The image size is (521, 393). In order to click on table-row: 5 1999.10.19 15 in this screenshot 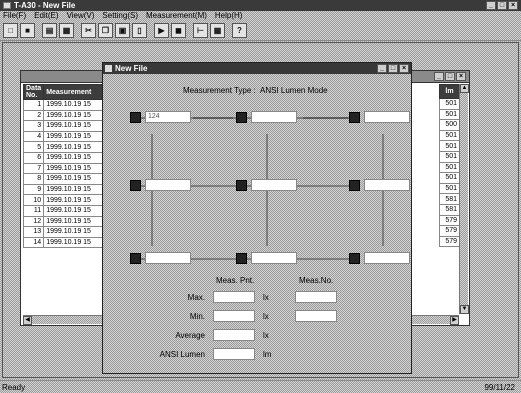, I will do `click(63, 147)`.